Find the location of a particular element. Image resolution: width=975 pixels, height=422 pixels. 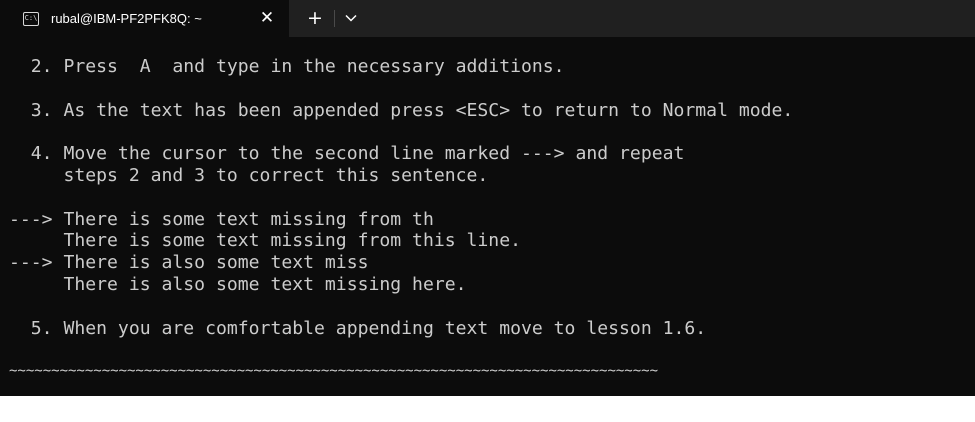

tab-active: C:\ rubal@IBM-PF2PFK8Q: ~ ✕ is located at coordinates (144, 18).